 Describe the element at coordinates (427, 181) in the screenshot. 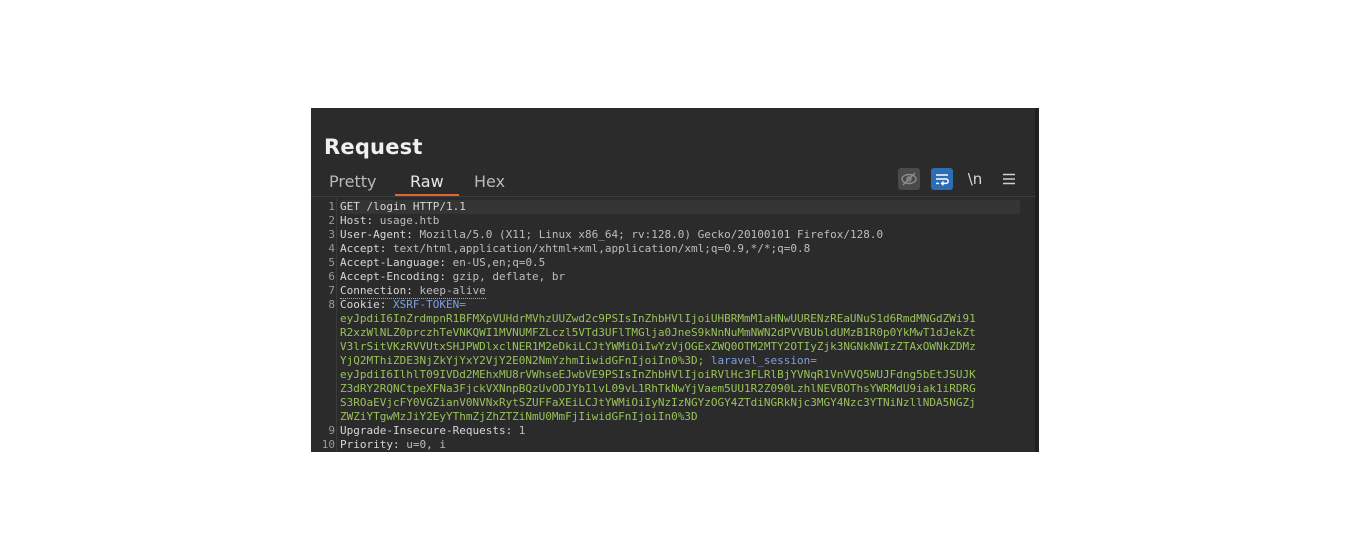

I see `tab-raw: Raw` at that location.